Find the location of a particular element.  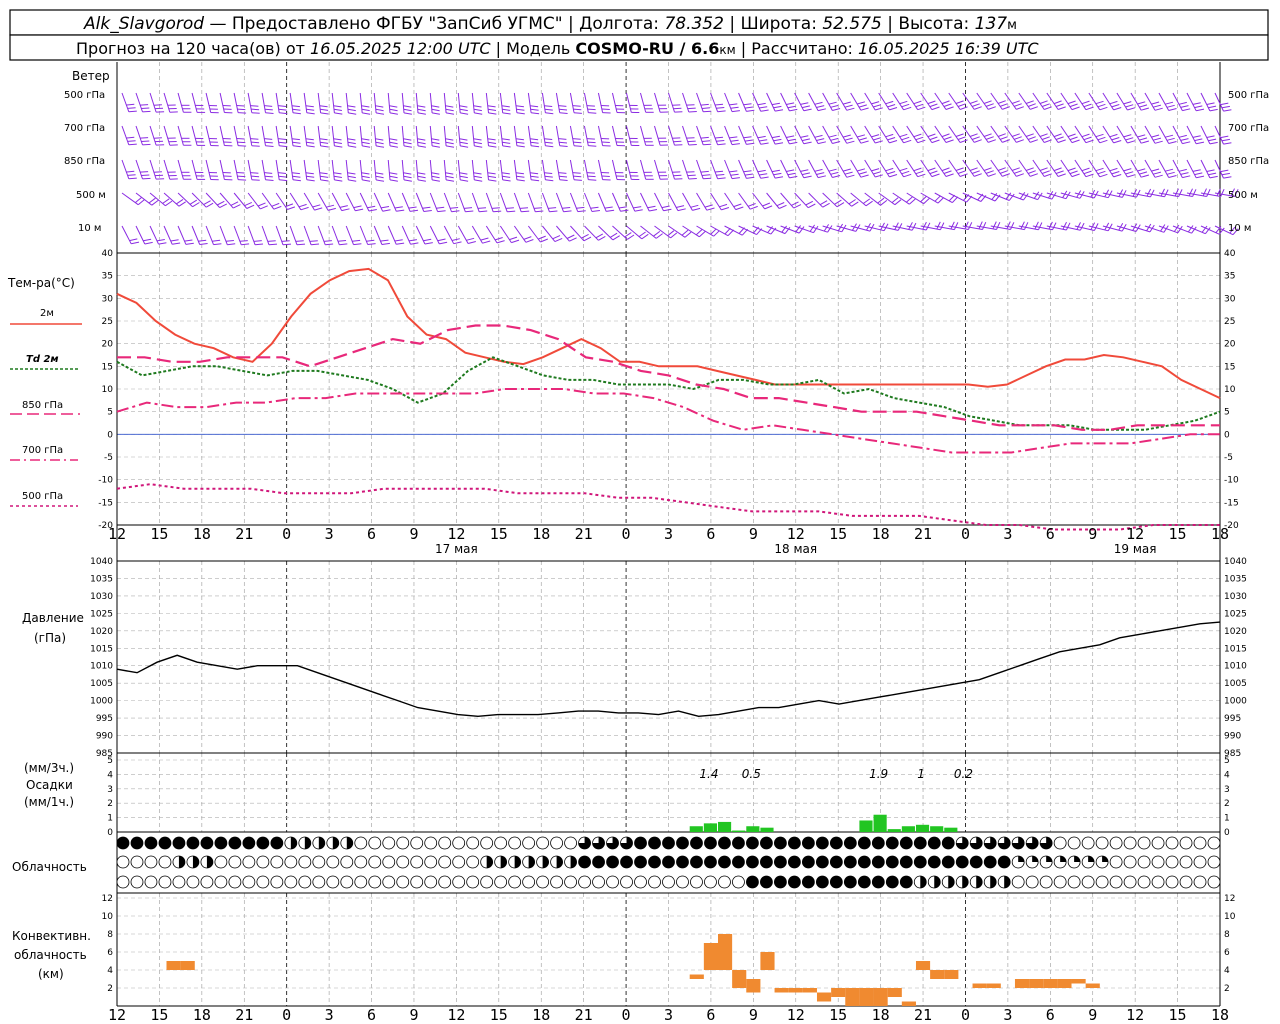

cloud-cell-fill is located at coordinates (937, 882).